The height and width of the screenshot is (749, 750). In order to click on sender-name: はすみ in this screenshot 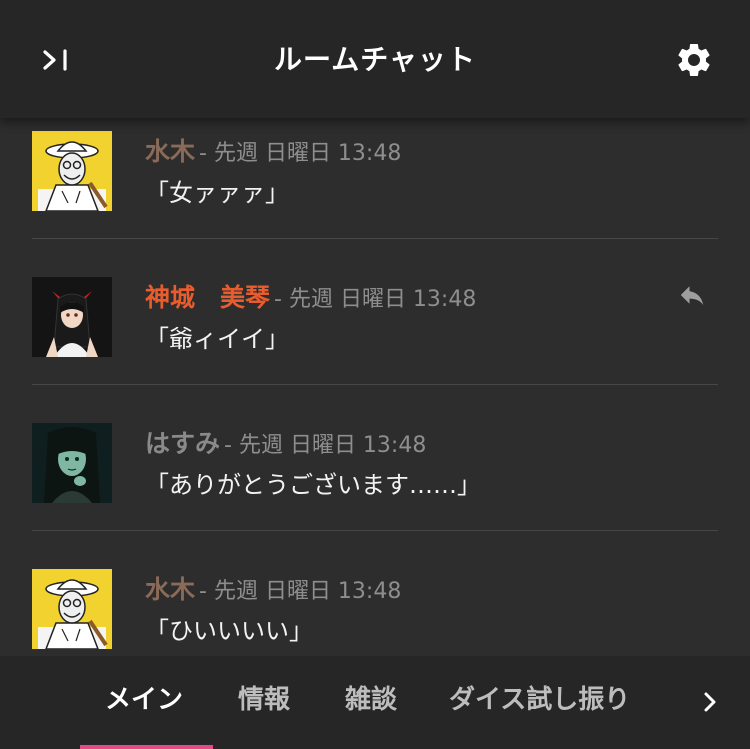, I will do `click(182, 442)`.